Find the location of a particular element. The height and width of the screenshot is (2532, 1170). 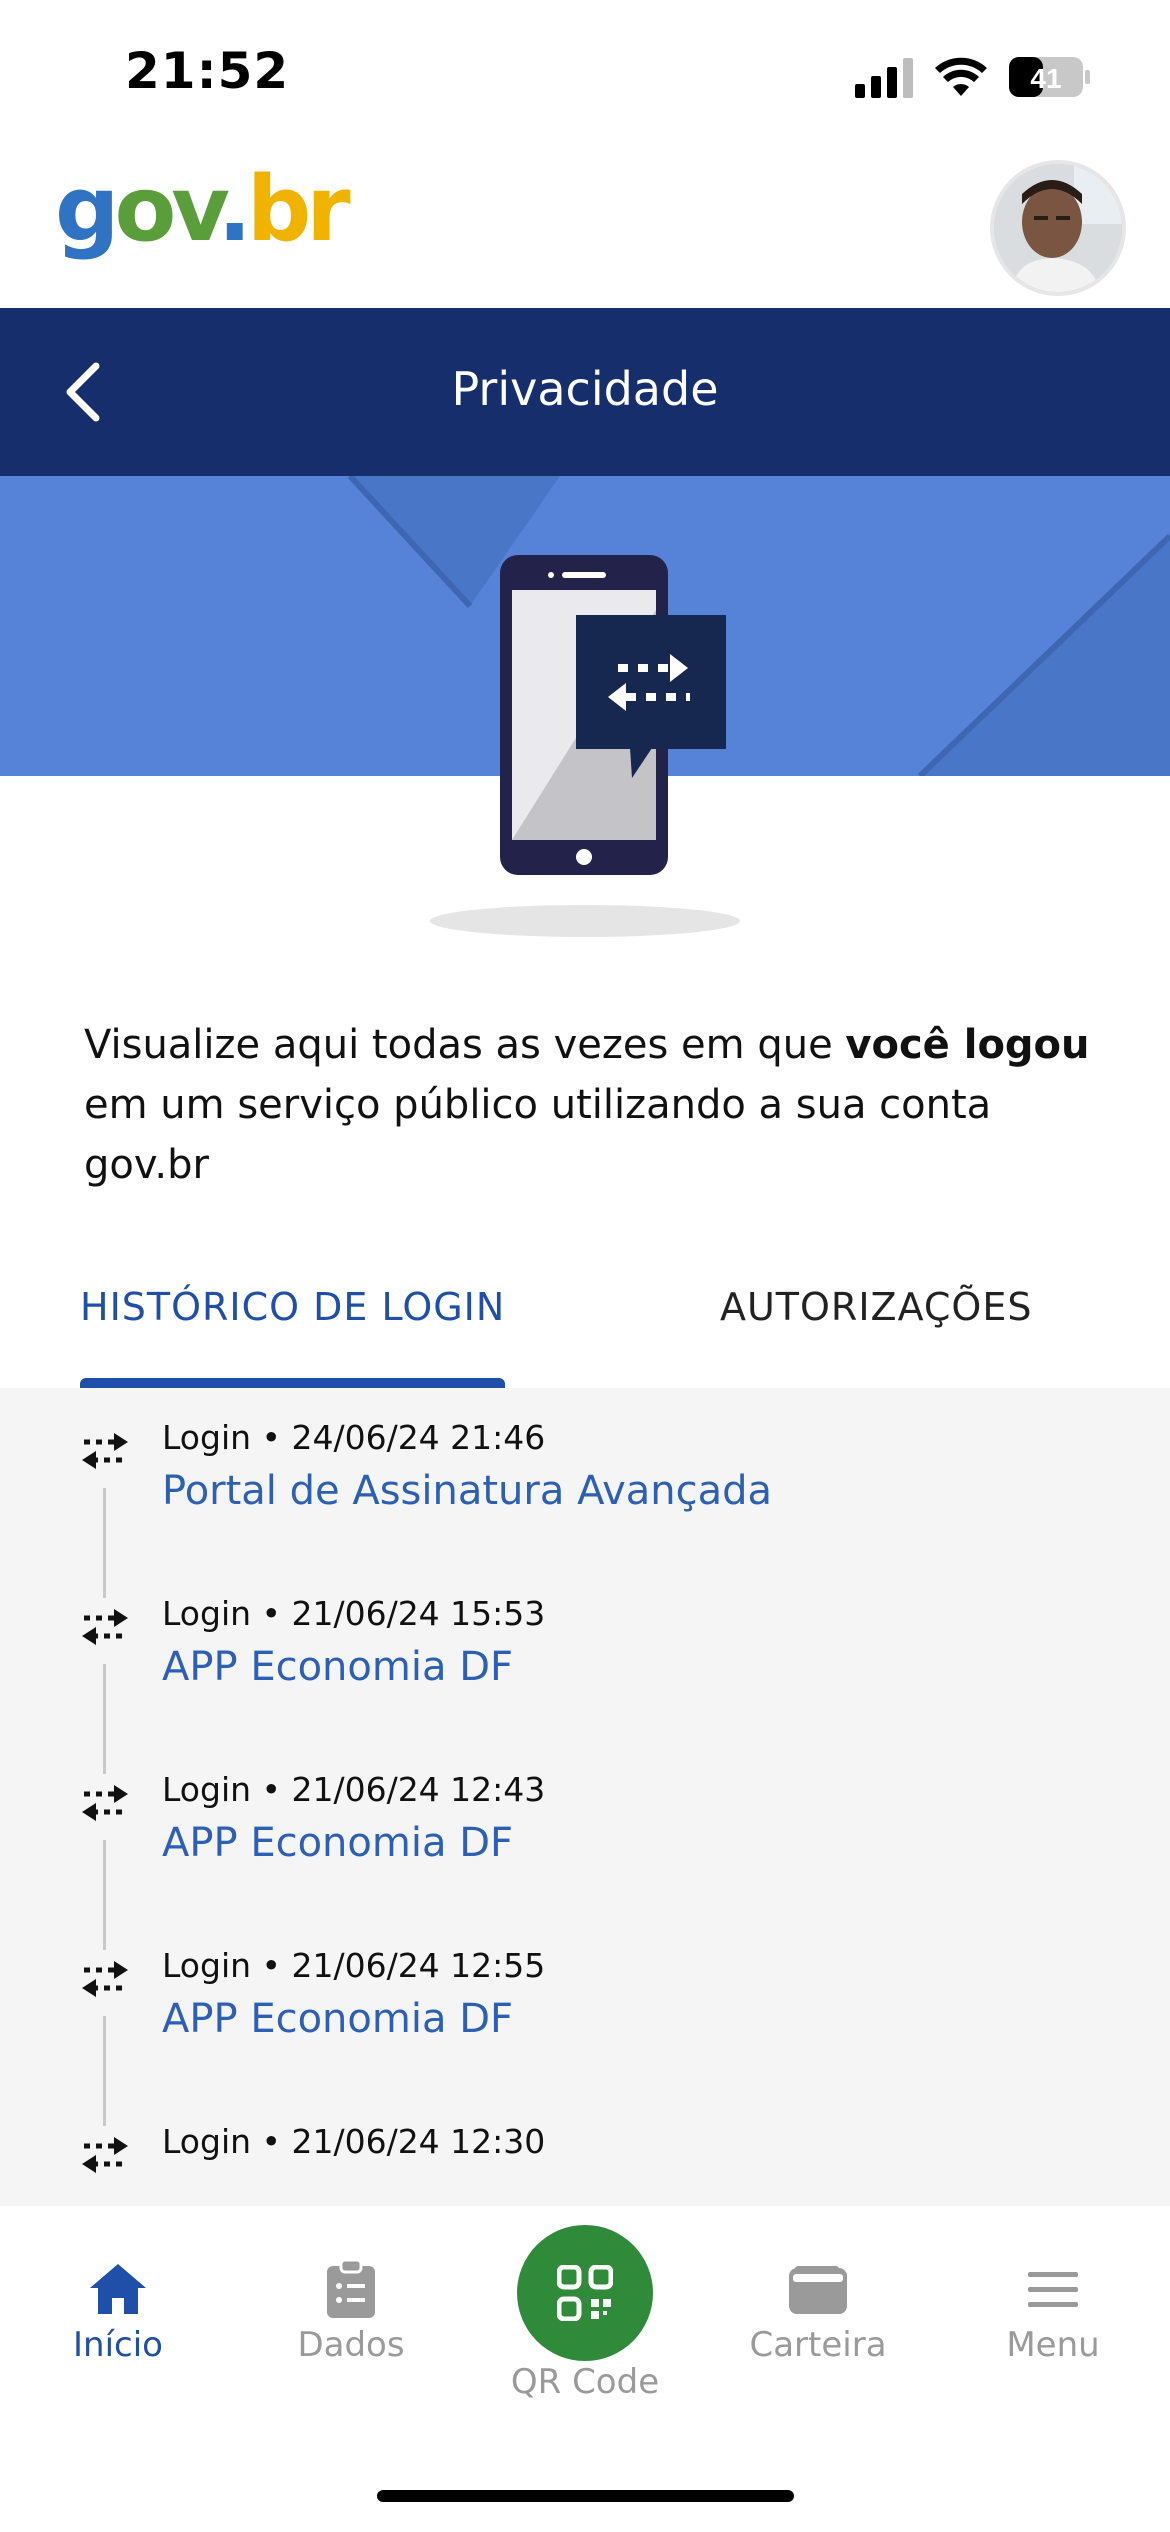

nav-qr-label: QR Code is located at coordinates (585, 2382).